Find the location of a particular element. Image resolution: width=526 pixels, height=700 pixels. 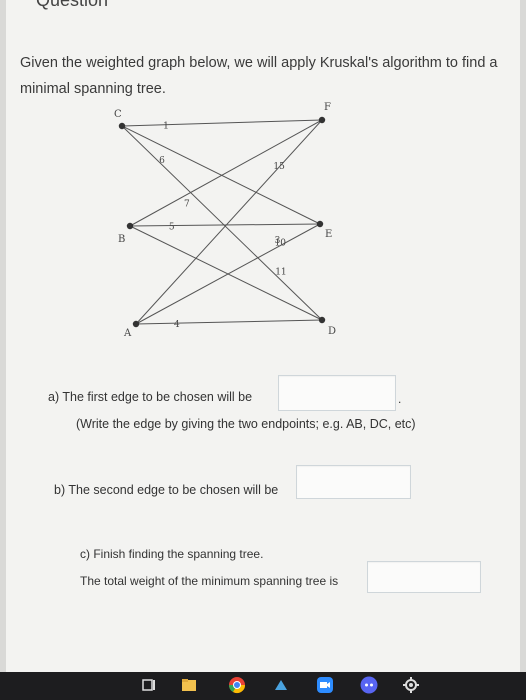

node-label-E: E is located at coordinates (328, 234).